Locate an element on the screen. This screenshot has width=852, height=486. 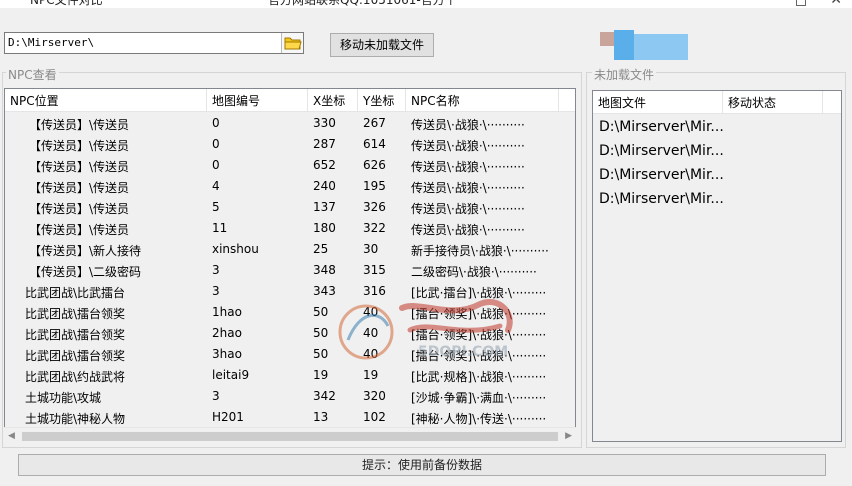
npc-name-cell: [擂台·领奖]\·战狼·\········· is located at coordinates (479, 335).